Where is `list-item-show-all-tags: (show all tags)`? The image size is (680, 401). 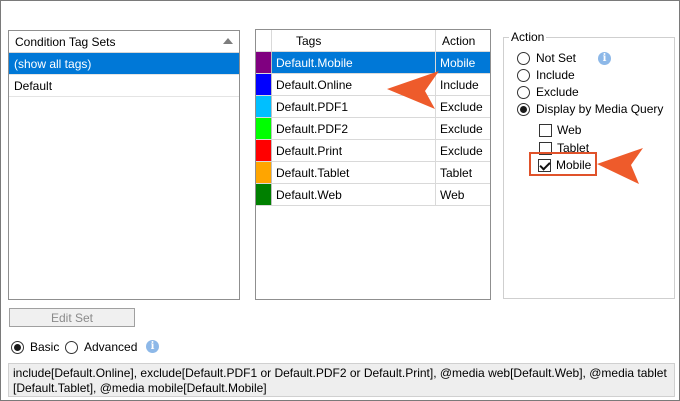
list-item-show-all-tags: (show all tags) is located at coordinates (124, 64).